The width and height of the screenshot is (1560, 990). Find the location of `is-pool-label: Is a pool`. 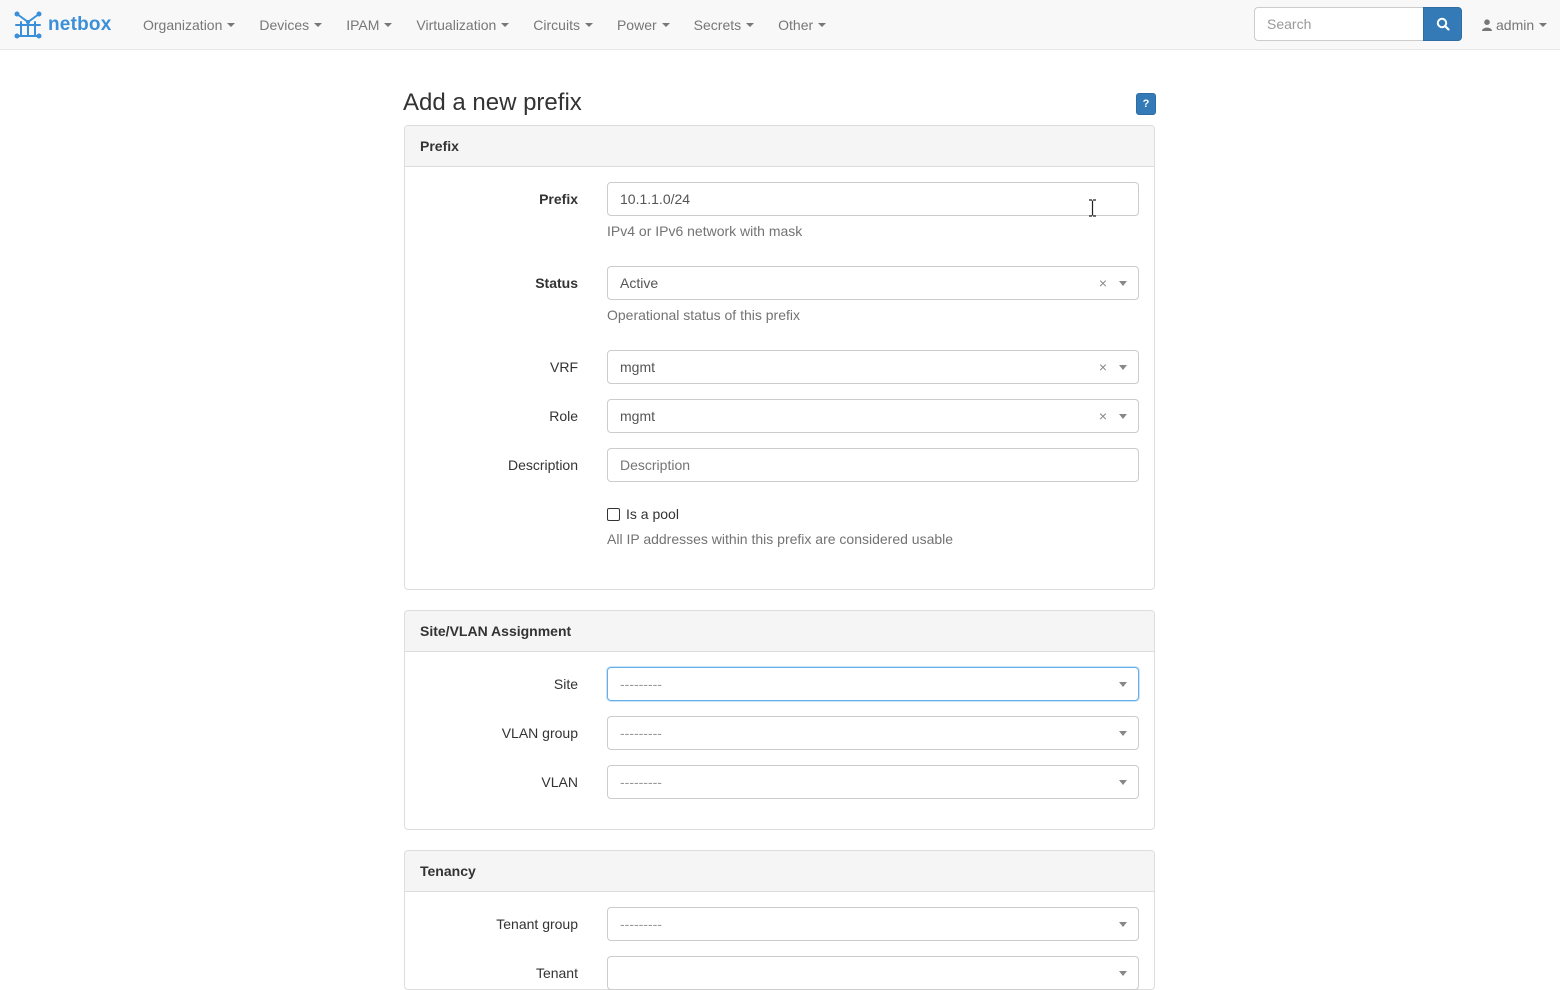

is-pool-label: Is a pool is located at coordinates (652, 514).